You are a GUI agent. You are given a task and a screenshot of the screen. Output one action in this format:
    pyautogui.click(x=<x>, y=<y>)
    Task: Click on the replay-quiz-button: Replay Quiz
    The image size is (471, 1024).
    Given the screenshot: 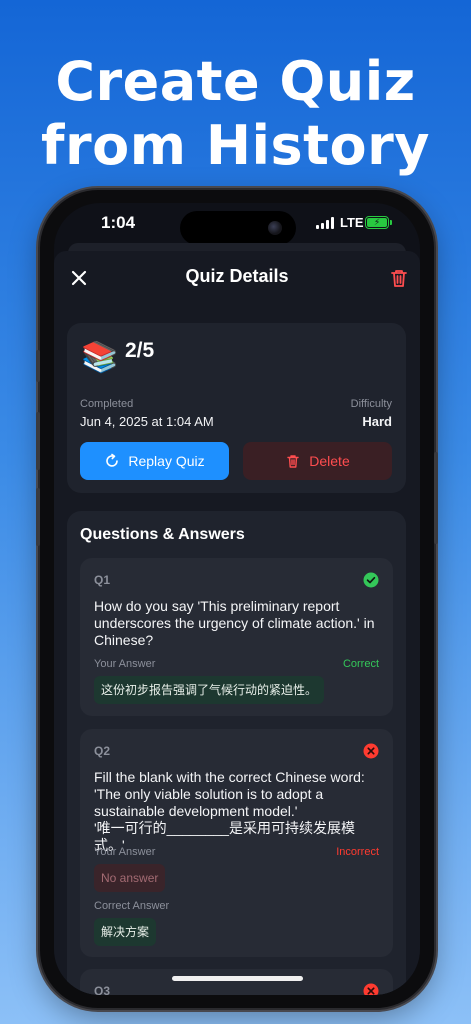 What is the action you would take?
    pyautogui.click(x=154, y=461)
    